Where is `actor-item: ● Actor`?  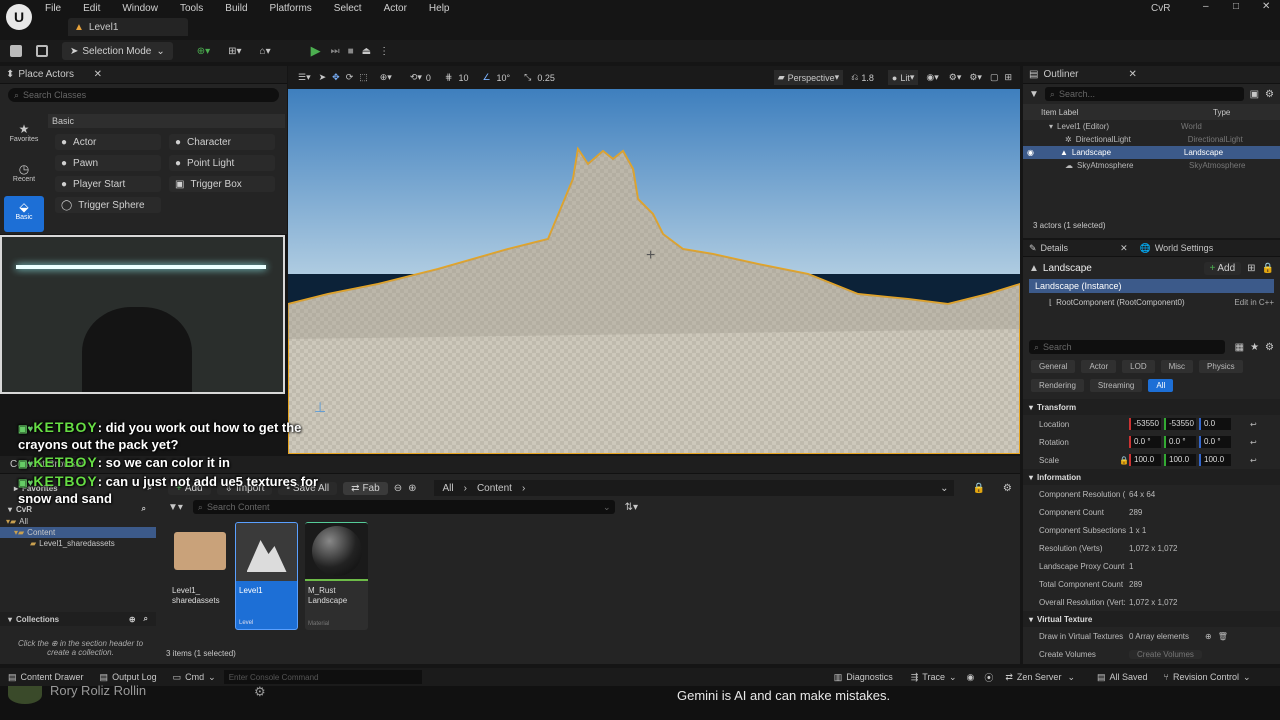
actor-item: ● Actor is located at coordinates (108, 142).